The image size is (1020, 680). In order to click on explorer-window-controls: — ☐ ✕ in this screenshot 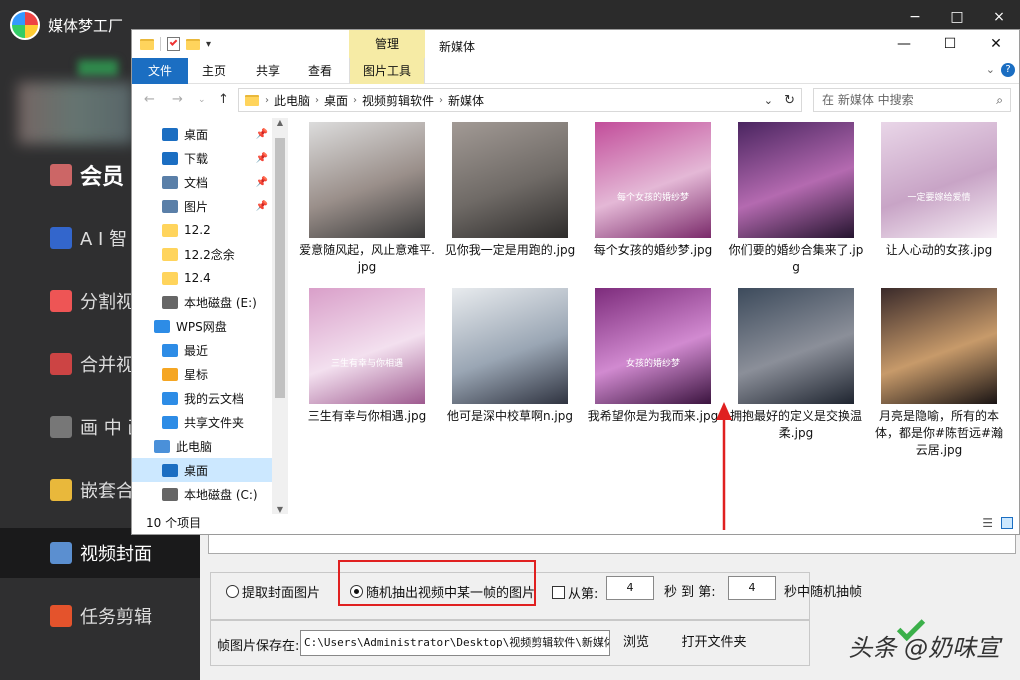, I will do `click(950, 44)`.